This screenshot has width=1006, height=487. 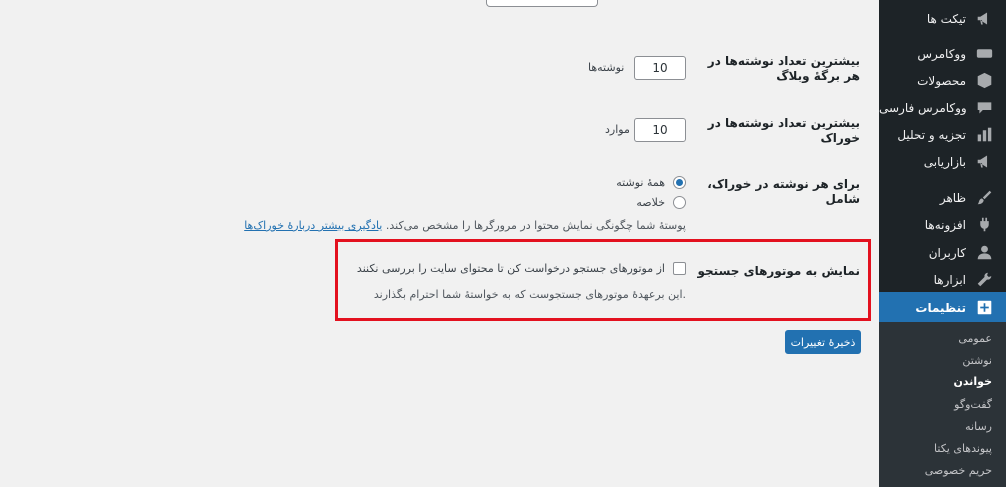 I want to click on sidebar-item-settings: تنظیمات, so click(x=938, y=307).